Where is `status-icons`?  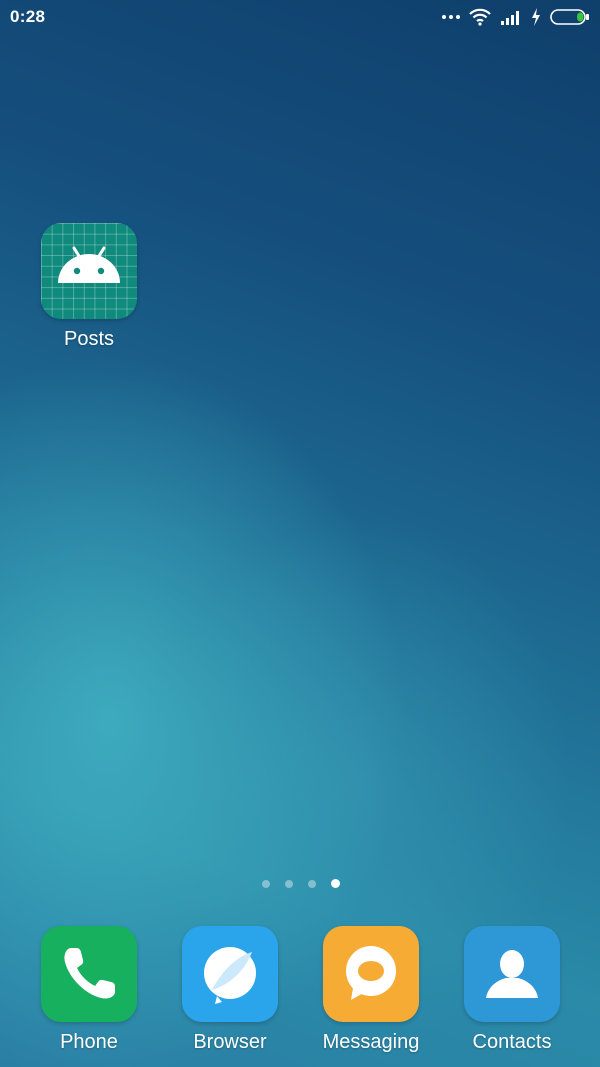
status-icons is located at coordinates (516, 17).